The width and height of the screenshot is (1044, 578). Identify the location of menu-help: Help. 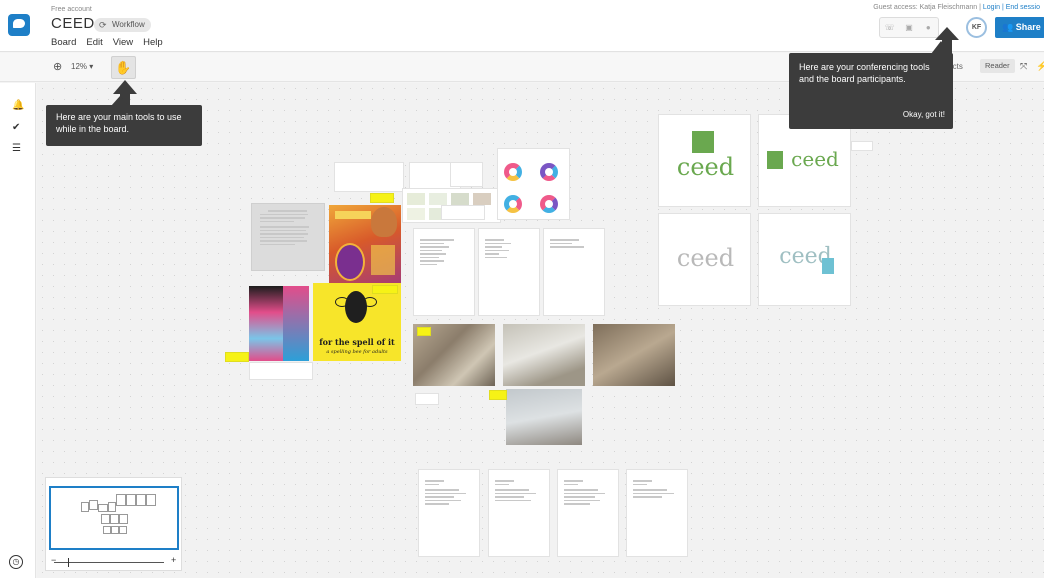
(153, 42).